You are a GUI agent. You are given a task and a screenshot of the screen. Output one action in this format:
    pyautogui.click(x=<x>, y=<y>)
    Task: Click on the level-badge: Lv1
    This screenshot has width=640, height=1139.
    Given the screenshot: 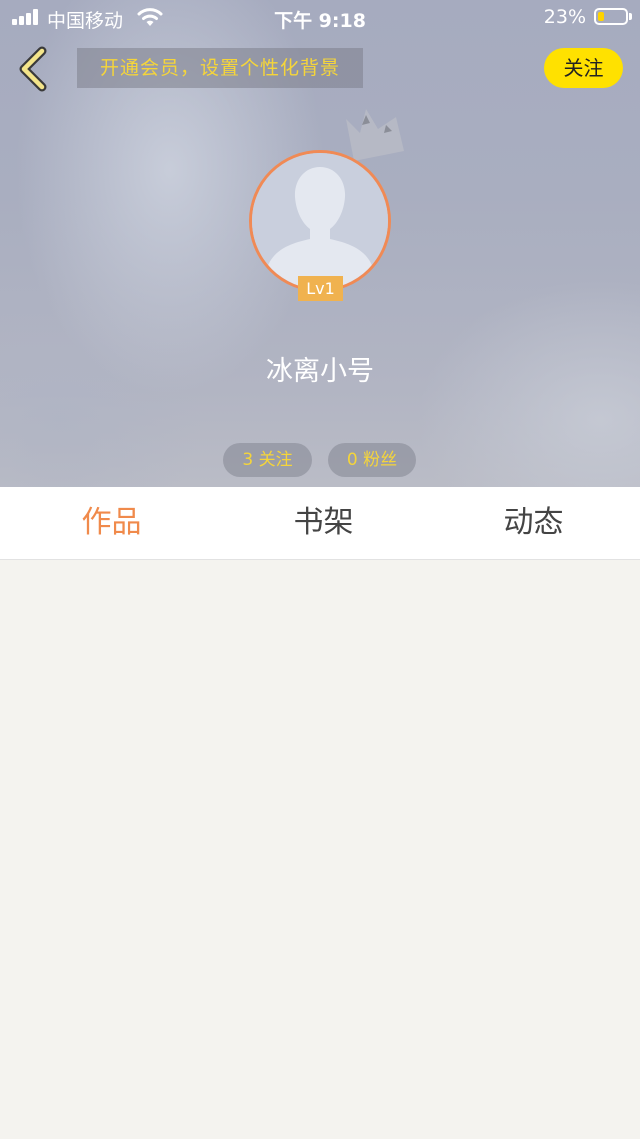 What is the action you would take?
    pyautogui.click(x=320, y=288)
    